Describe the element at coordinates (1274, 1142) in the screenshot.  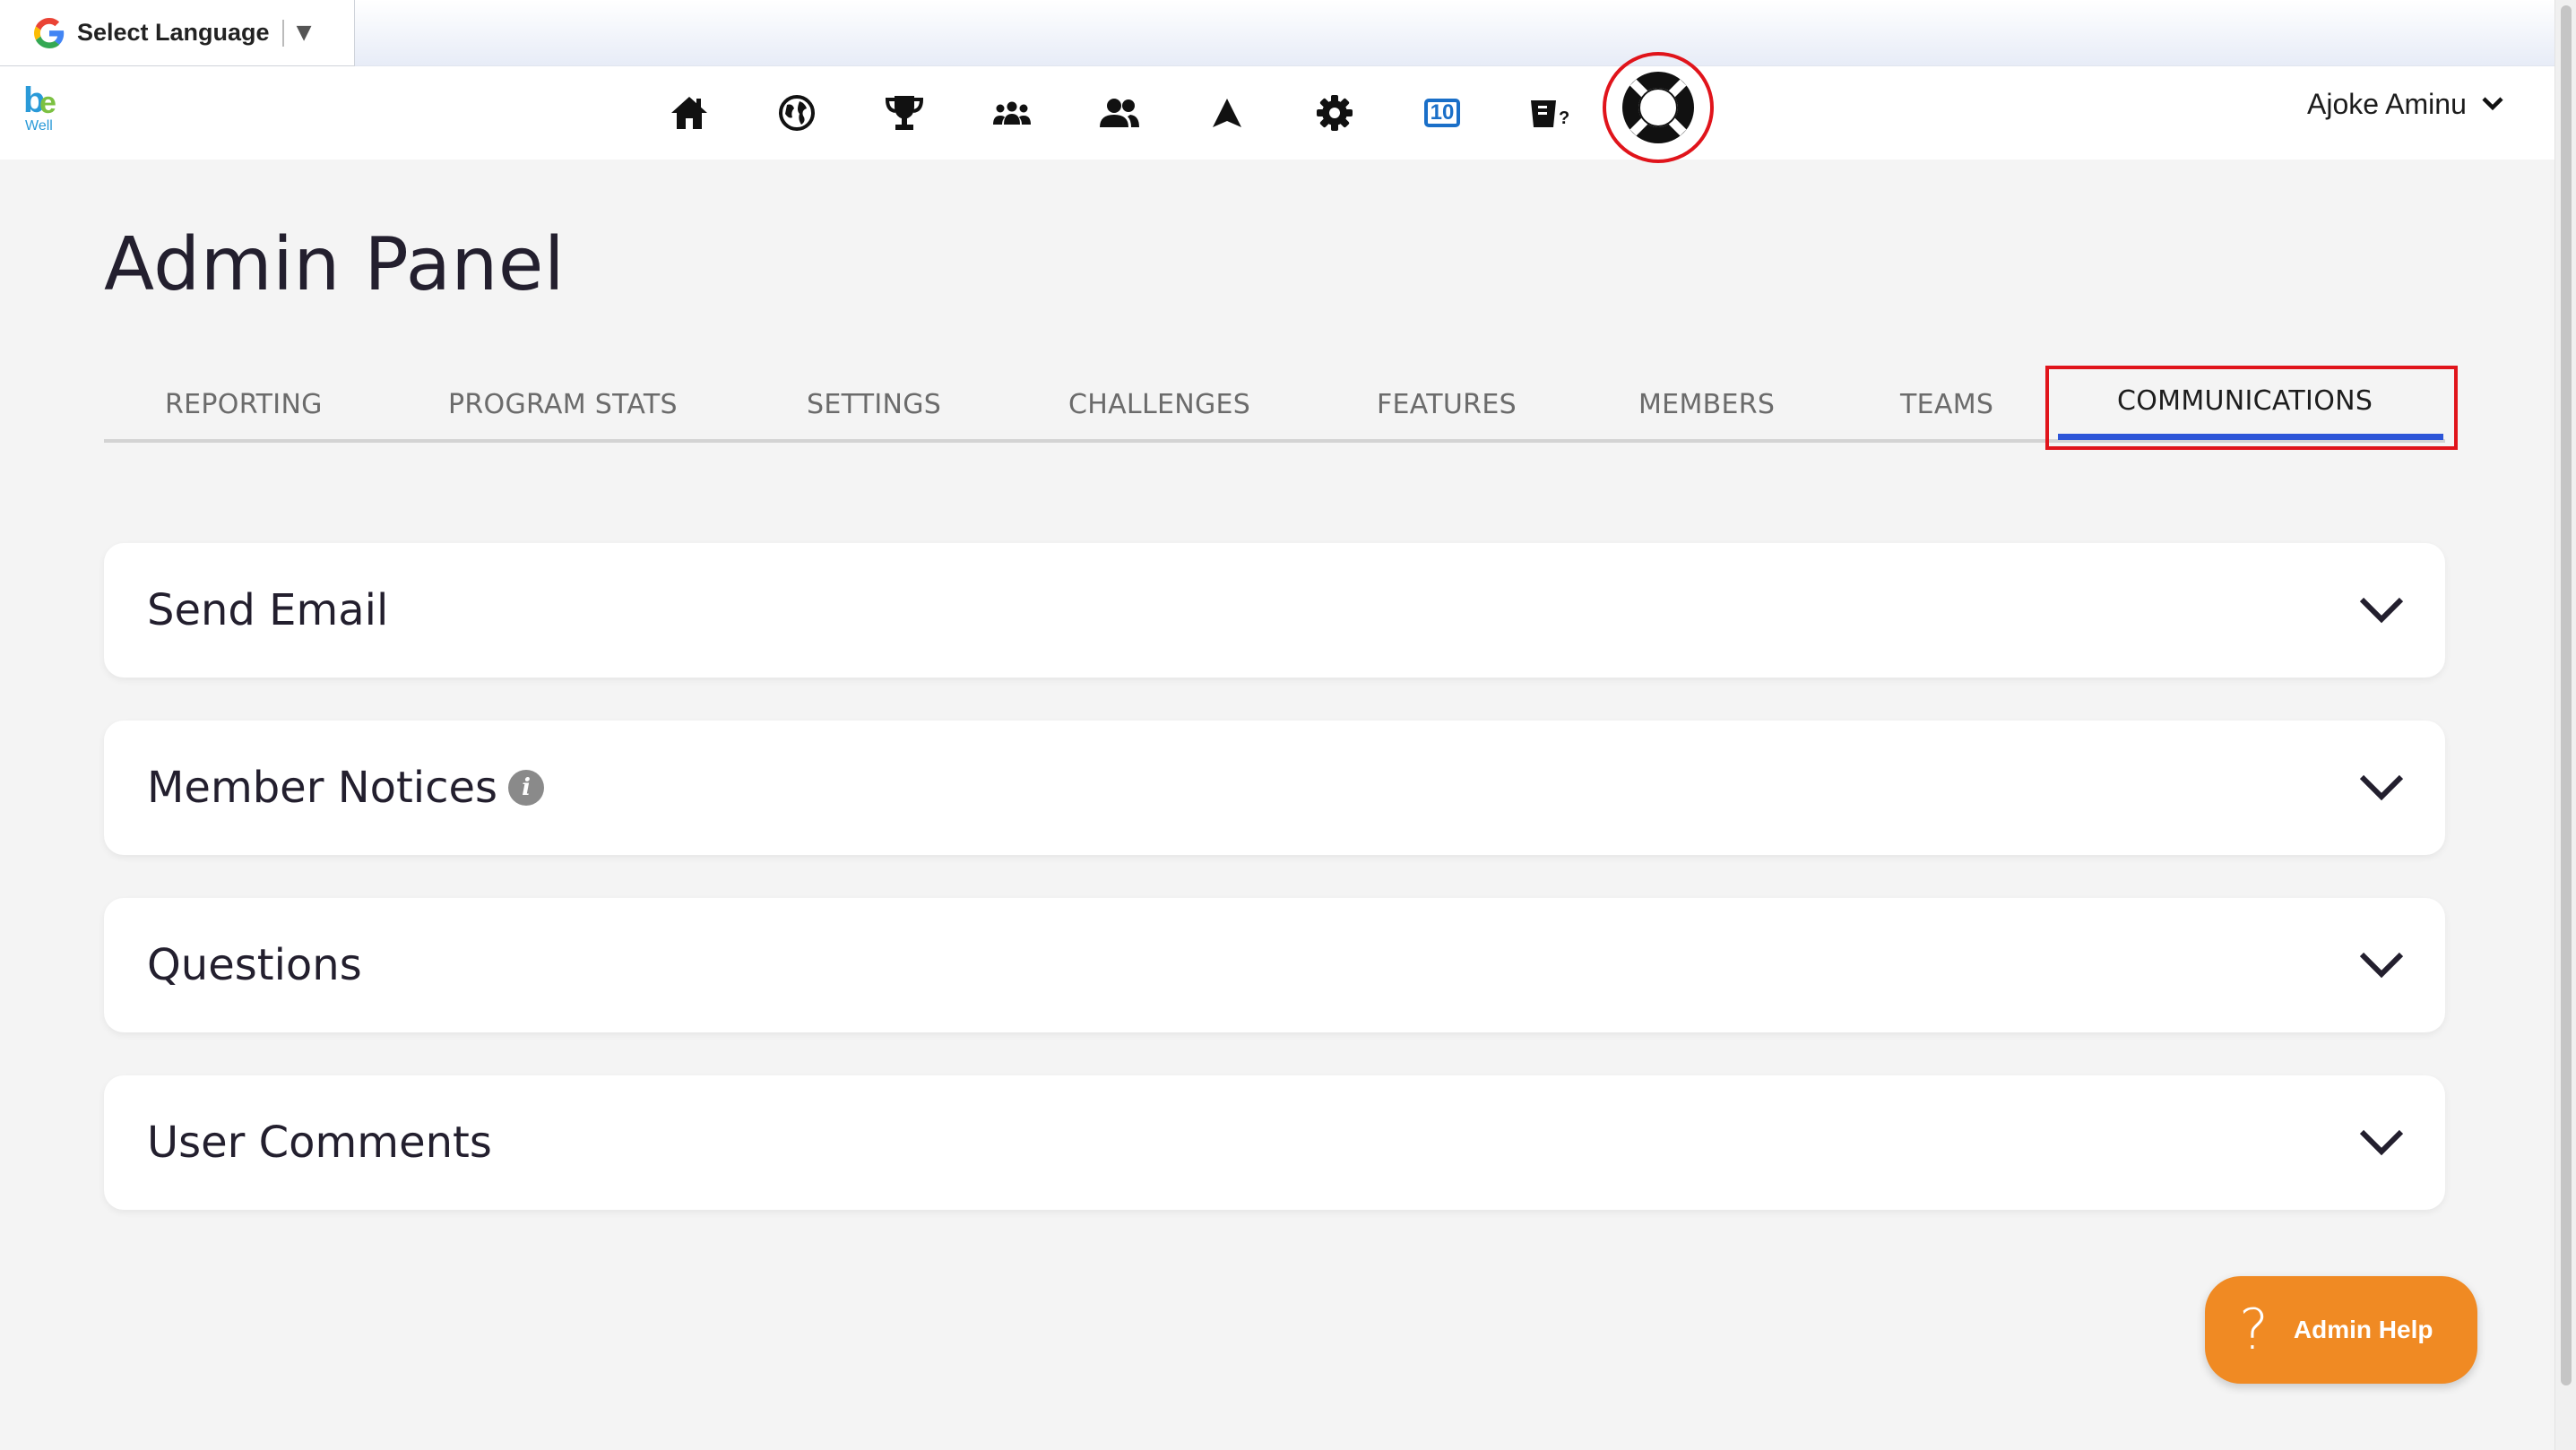
I see `section-user-comments: User Comments` at that location.